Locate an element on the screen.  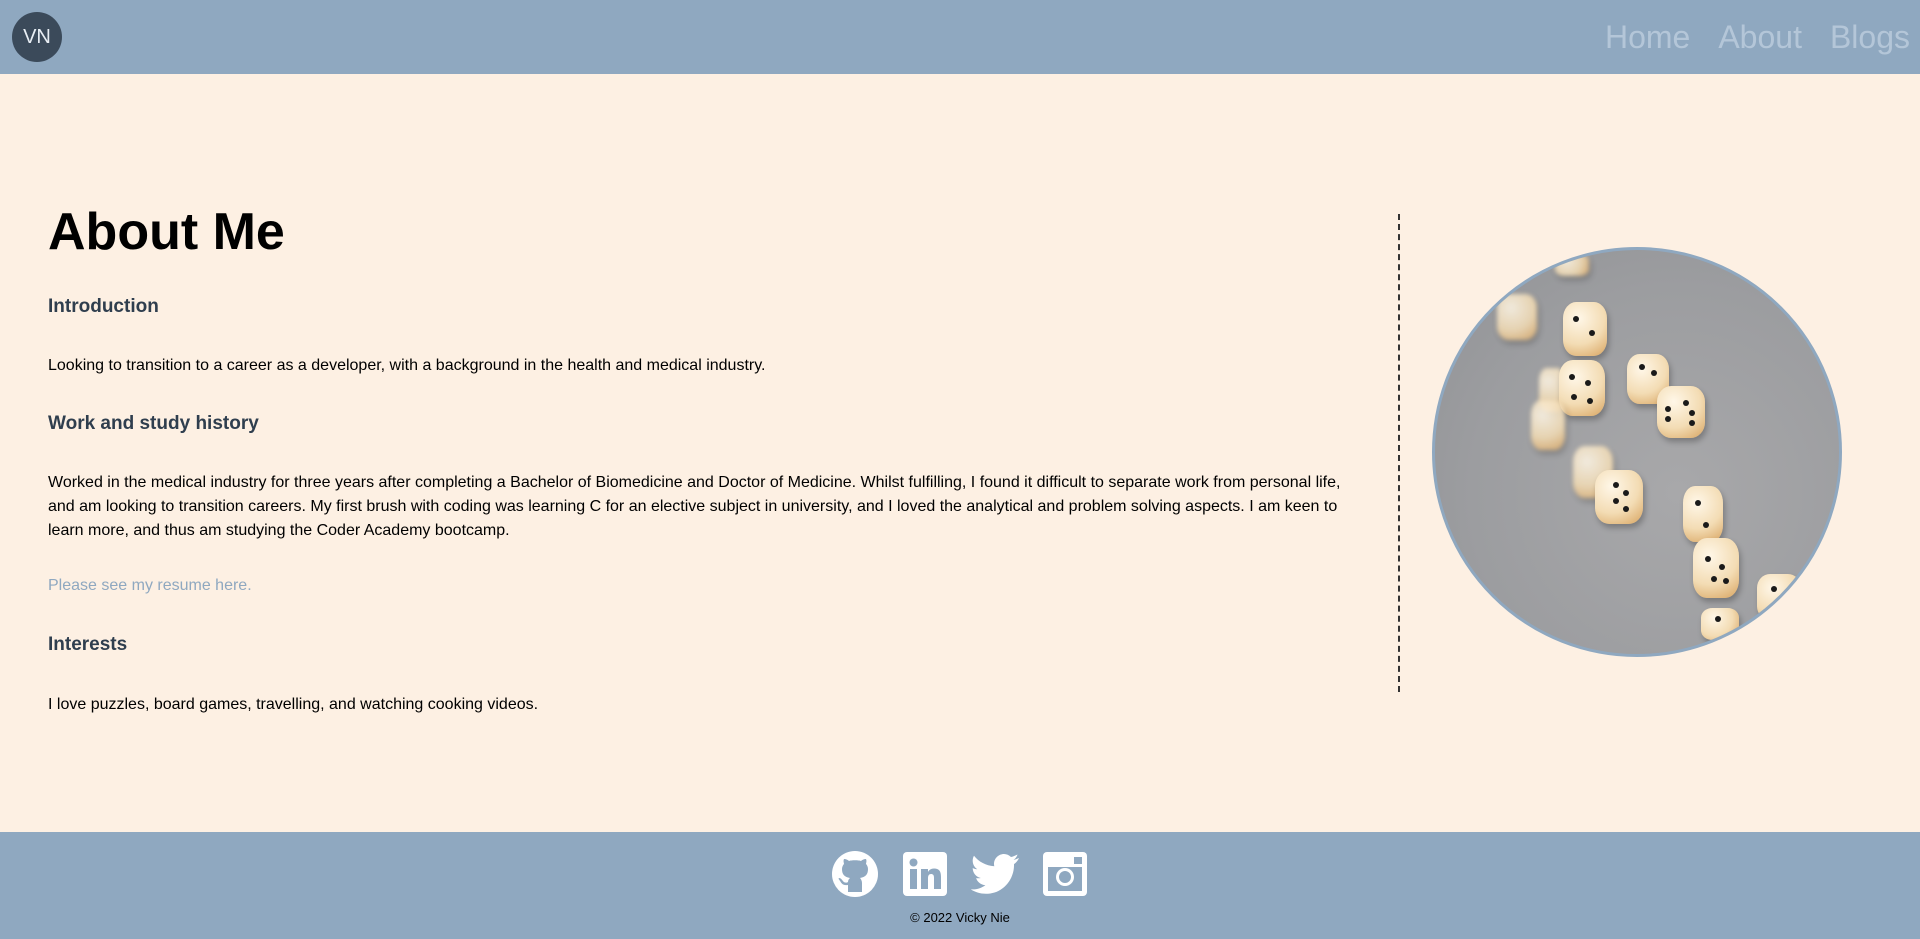
nav-link-about: About is located at coordinates (1760, 37).